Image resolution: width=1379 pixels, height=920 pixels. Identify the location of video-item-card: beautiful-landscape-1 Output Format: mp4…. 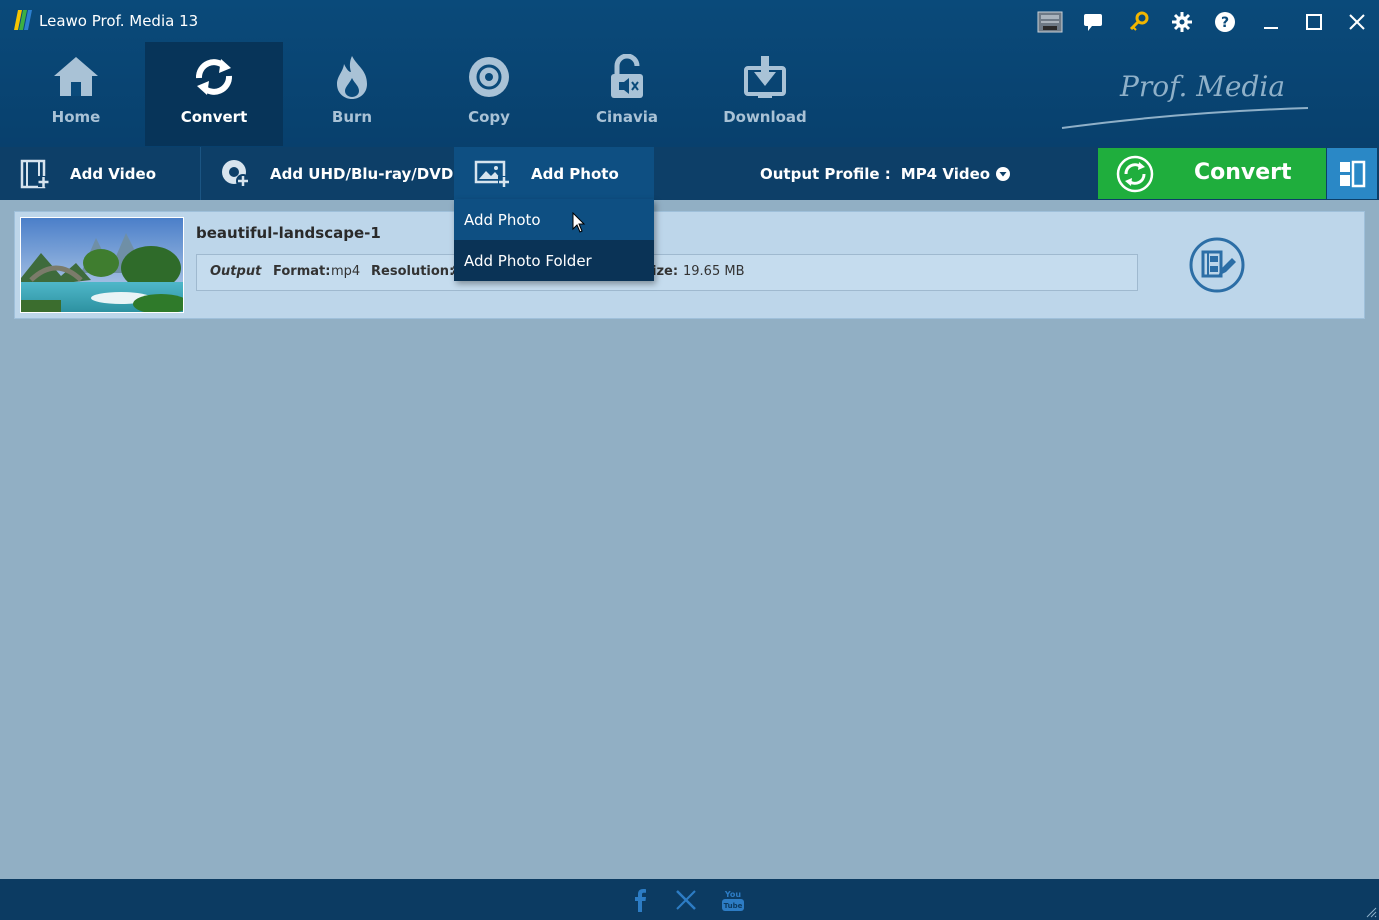
(689, 265).